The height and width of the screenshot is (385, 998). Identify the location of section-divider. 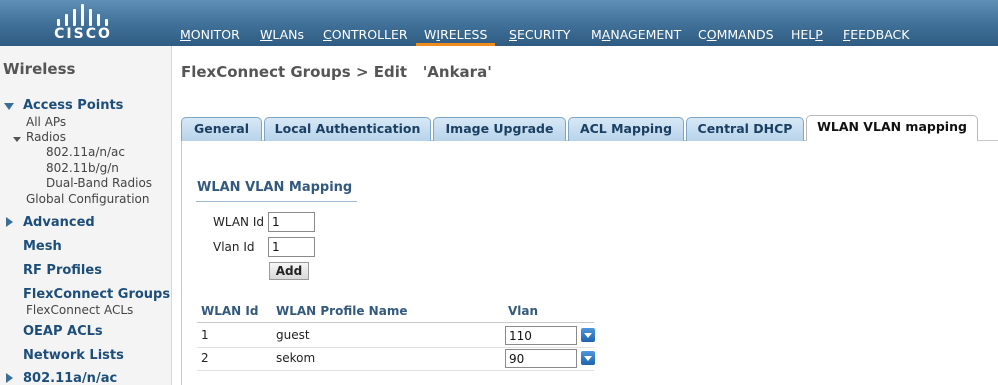
(276, 201).